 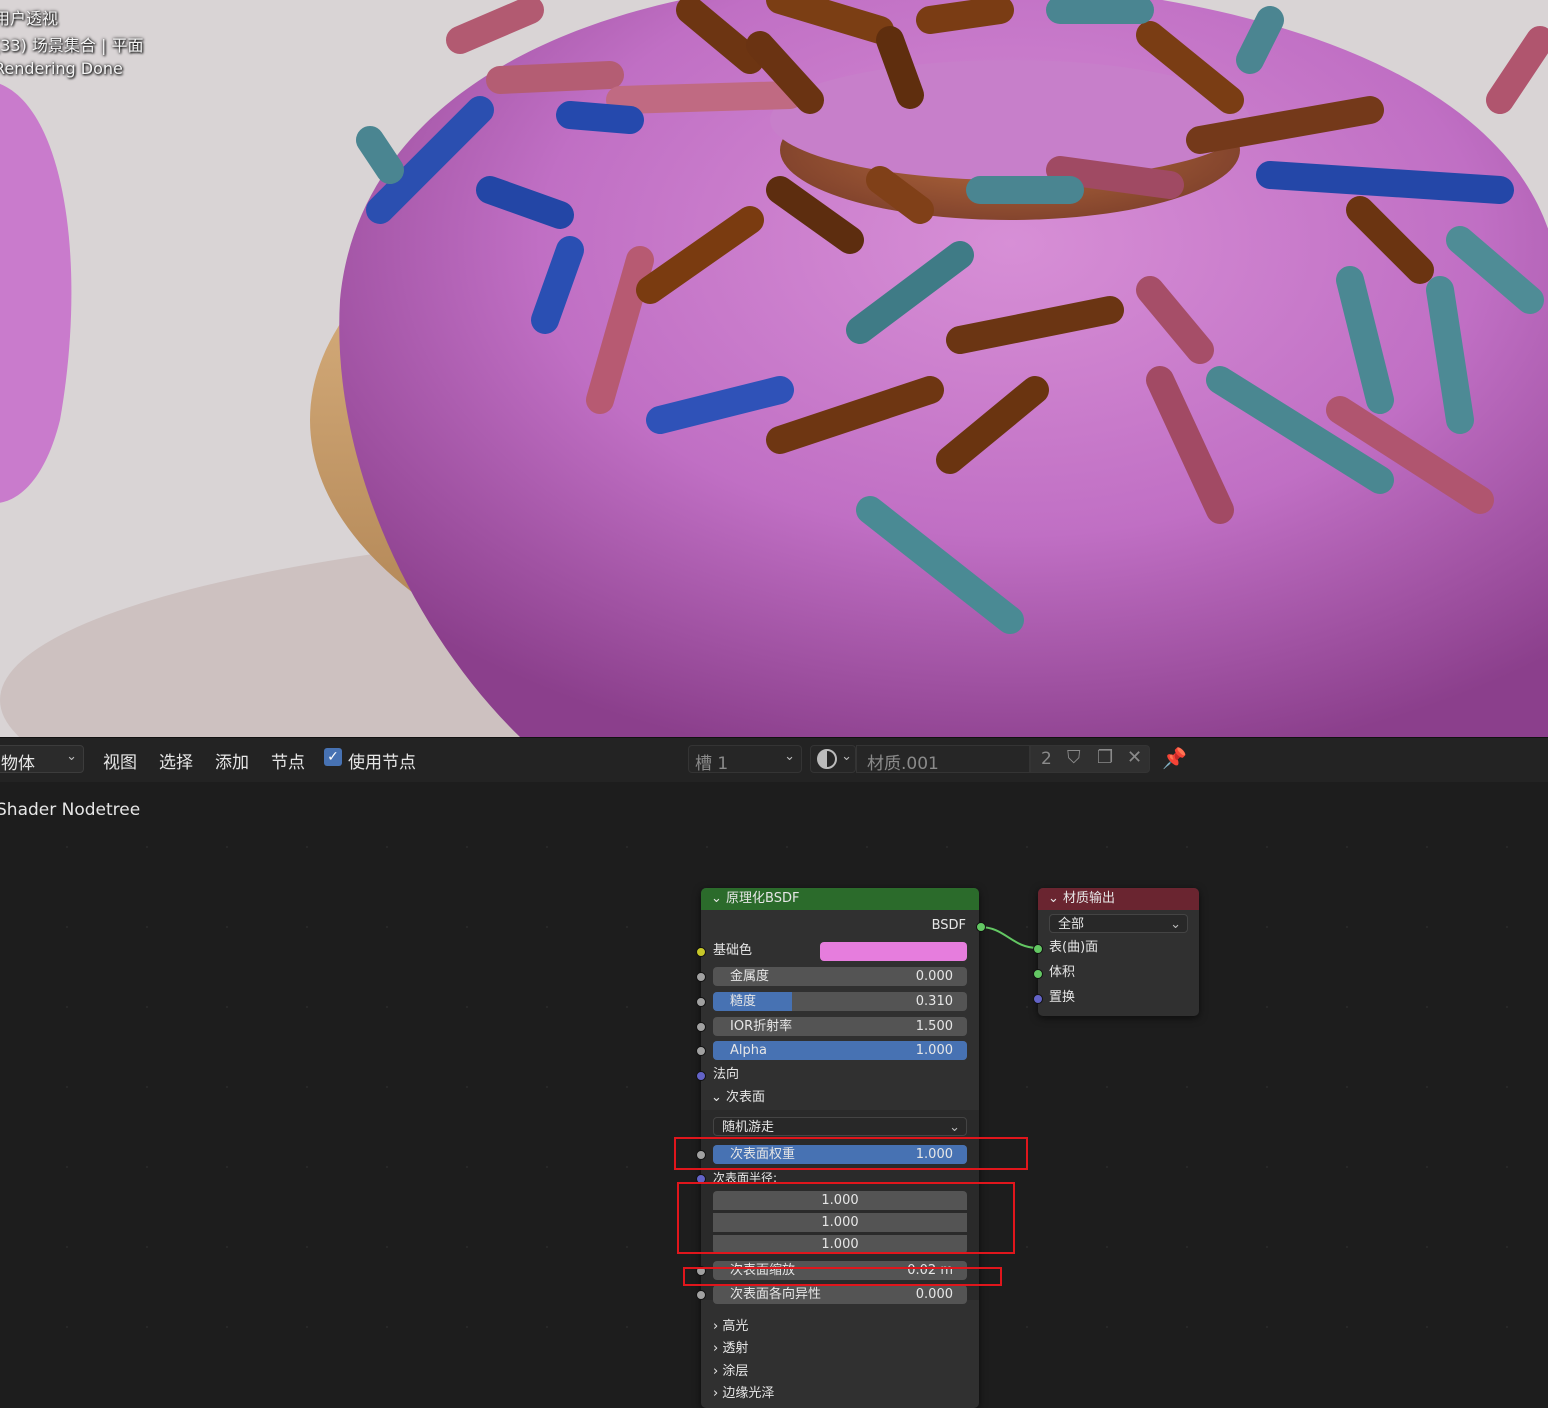 What do you see at coordinates (70, 810) in the screenshot?
I see `node-tree-name: Shader Nodetree` at bounding box center [70, 810].